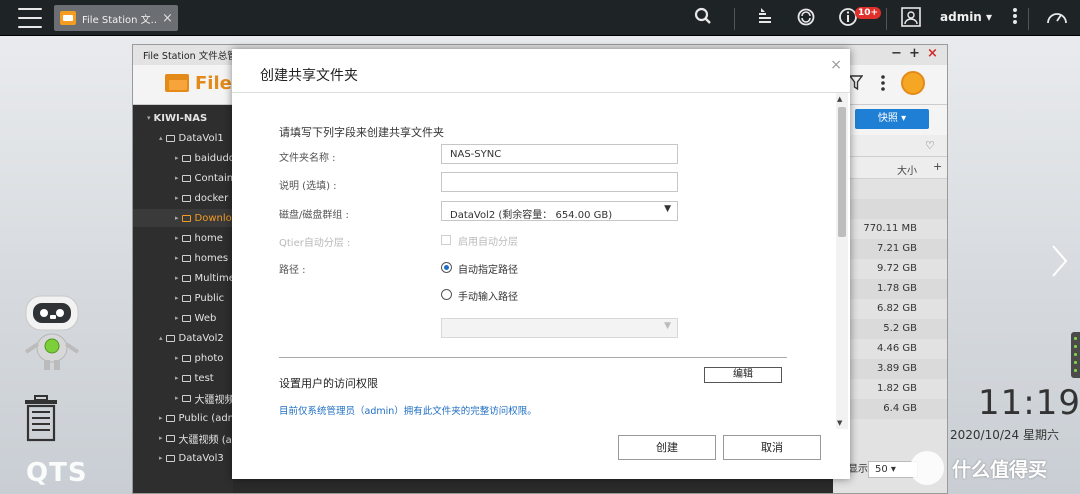  What do you see at coordinates (1004, 435) in the screenshot?
I see `desktop-date: 2020/10/24 星期六` at bounding box center [1004, 435].